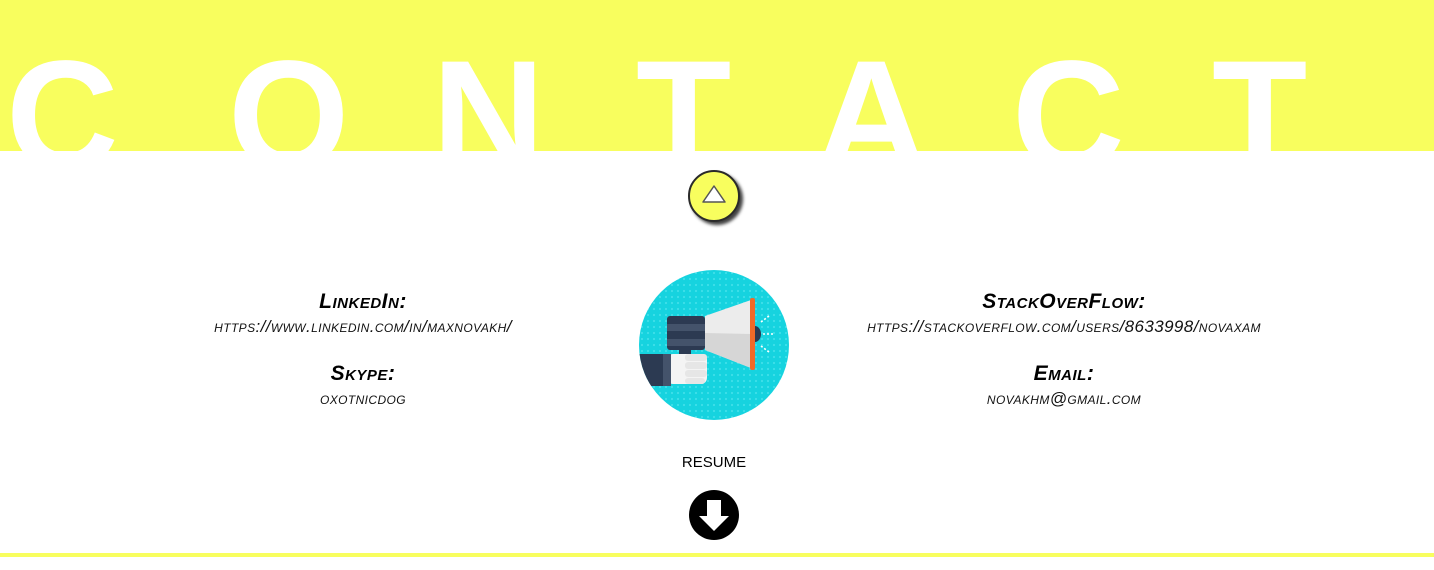 The width and height of the screenshot is (1434, 570). I want to click on scroll-up-button, so click(714, 196).